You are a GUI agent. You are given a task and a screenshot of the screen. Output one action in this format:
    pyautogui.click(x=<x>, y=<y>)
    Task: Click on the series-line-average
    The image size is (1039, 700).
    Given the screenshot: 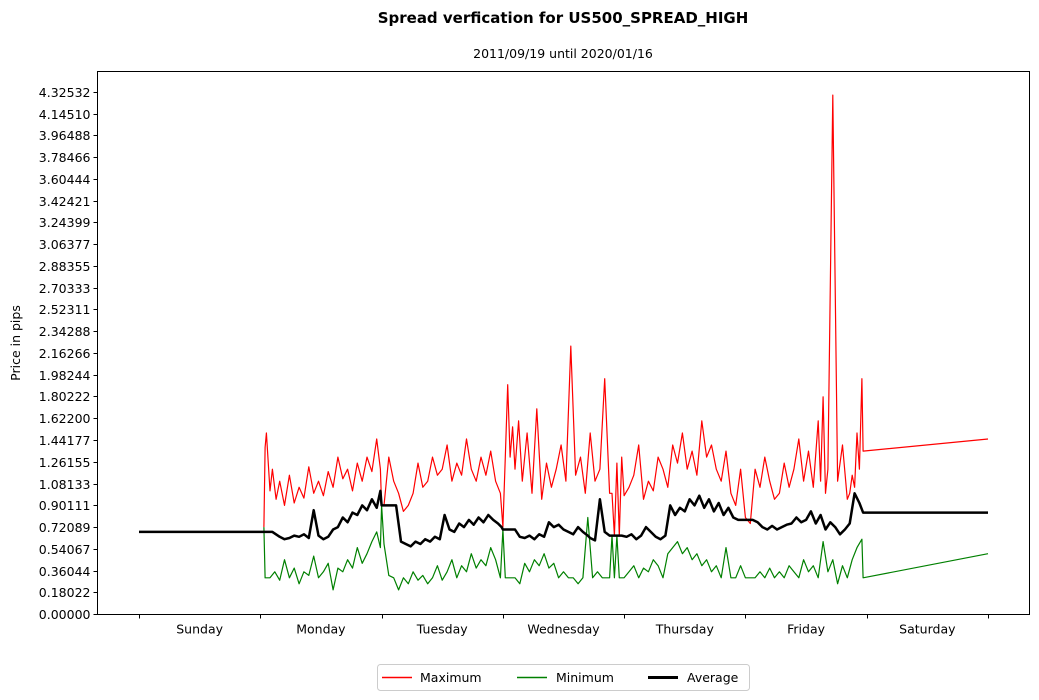 What is the action you would take?
    pyautogui.click(x=563, y=518)
    